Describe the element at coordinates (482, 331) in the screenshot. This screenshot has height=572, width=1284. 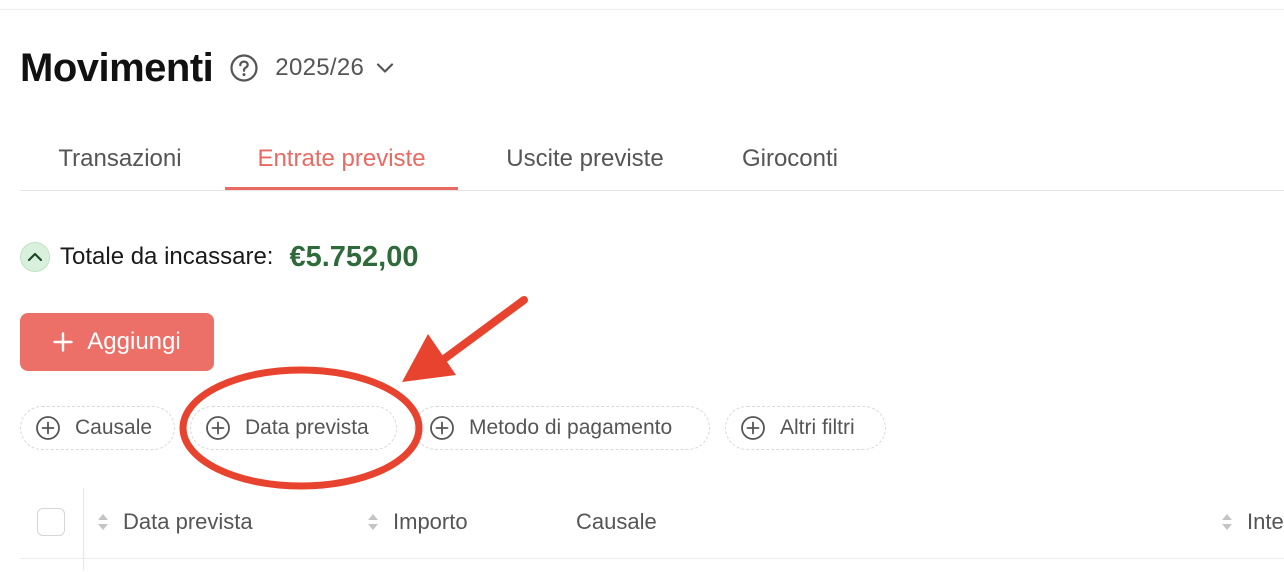
I see `annotation-arrow-shaft` at that location.